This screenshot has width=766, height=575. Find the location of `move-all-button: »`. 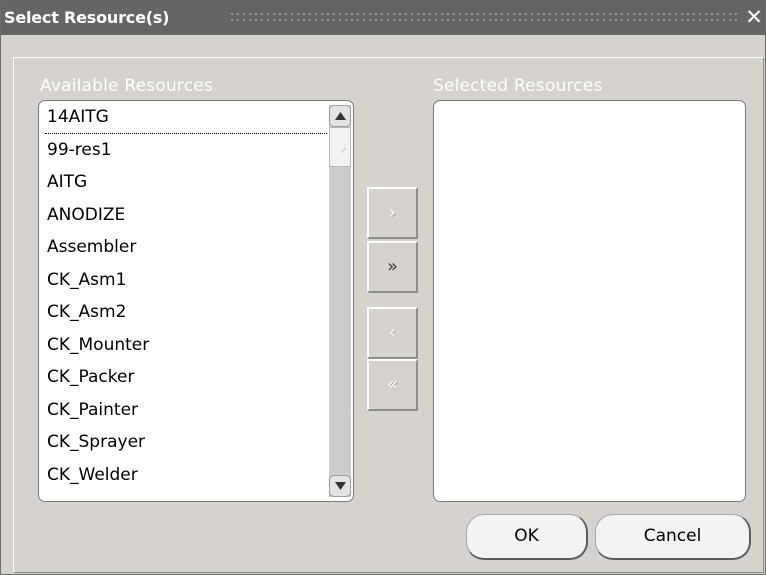

move-all-button: » is located at coordinates (392, 267).